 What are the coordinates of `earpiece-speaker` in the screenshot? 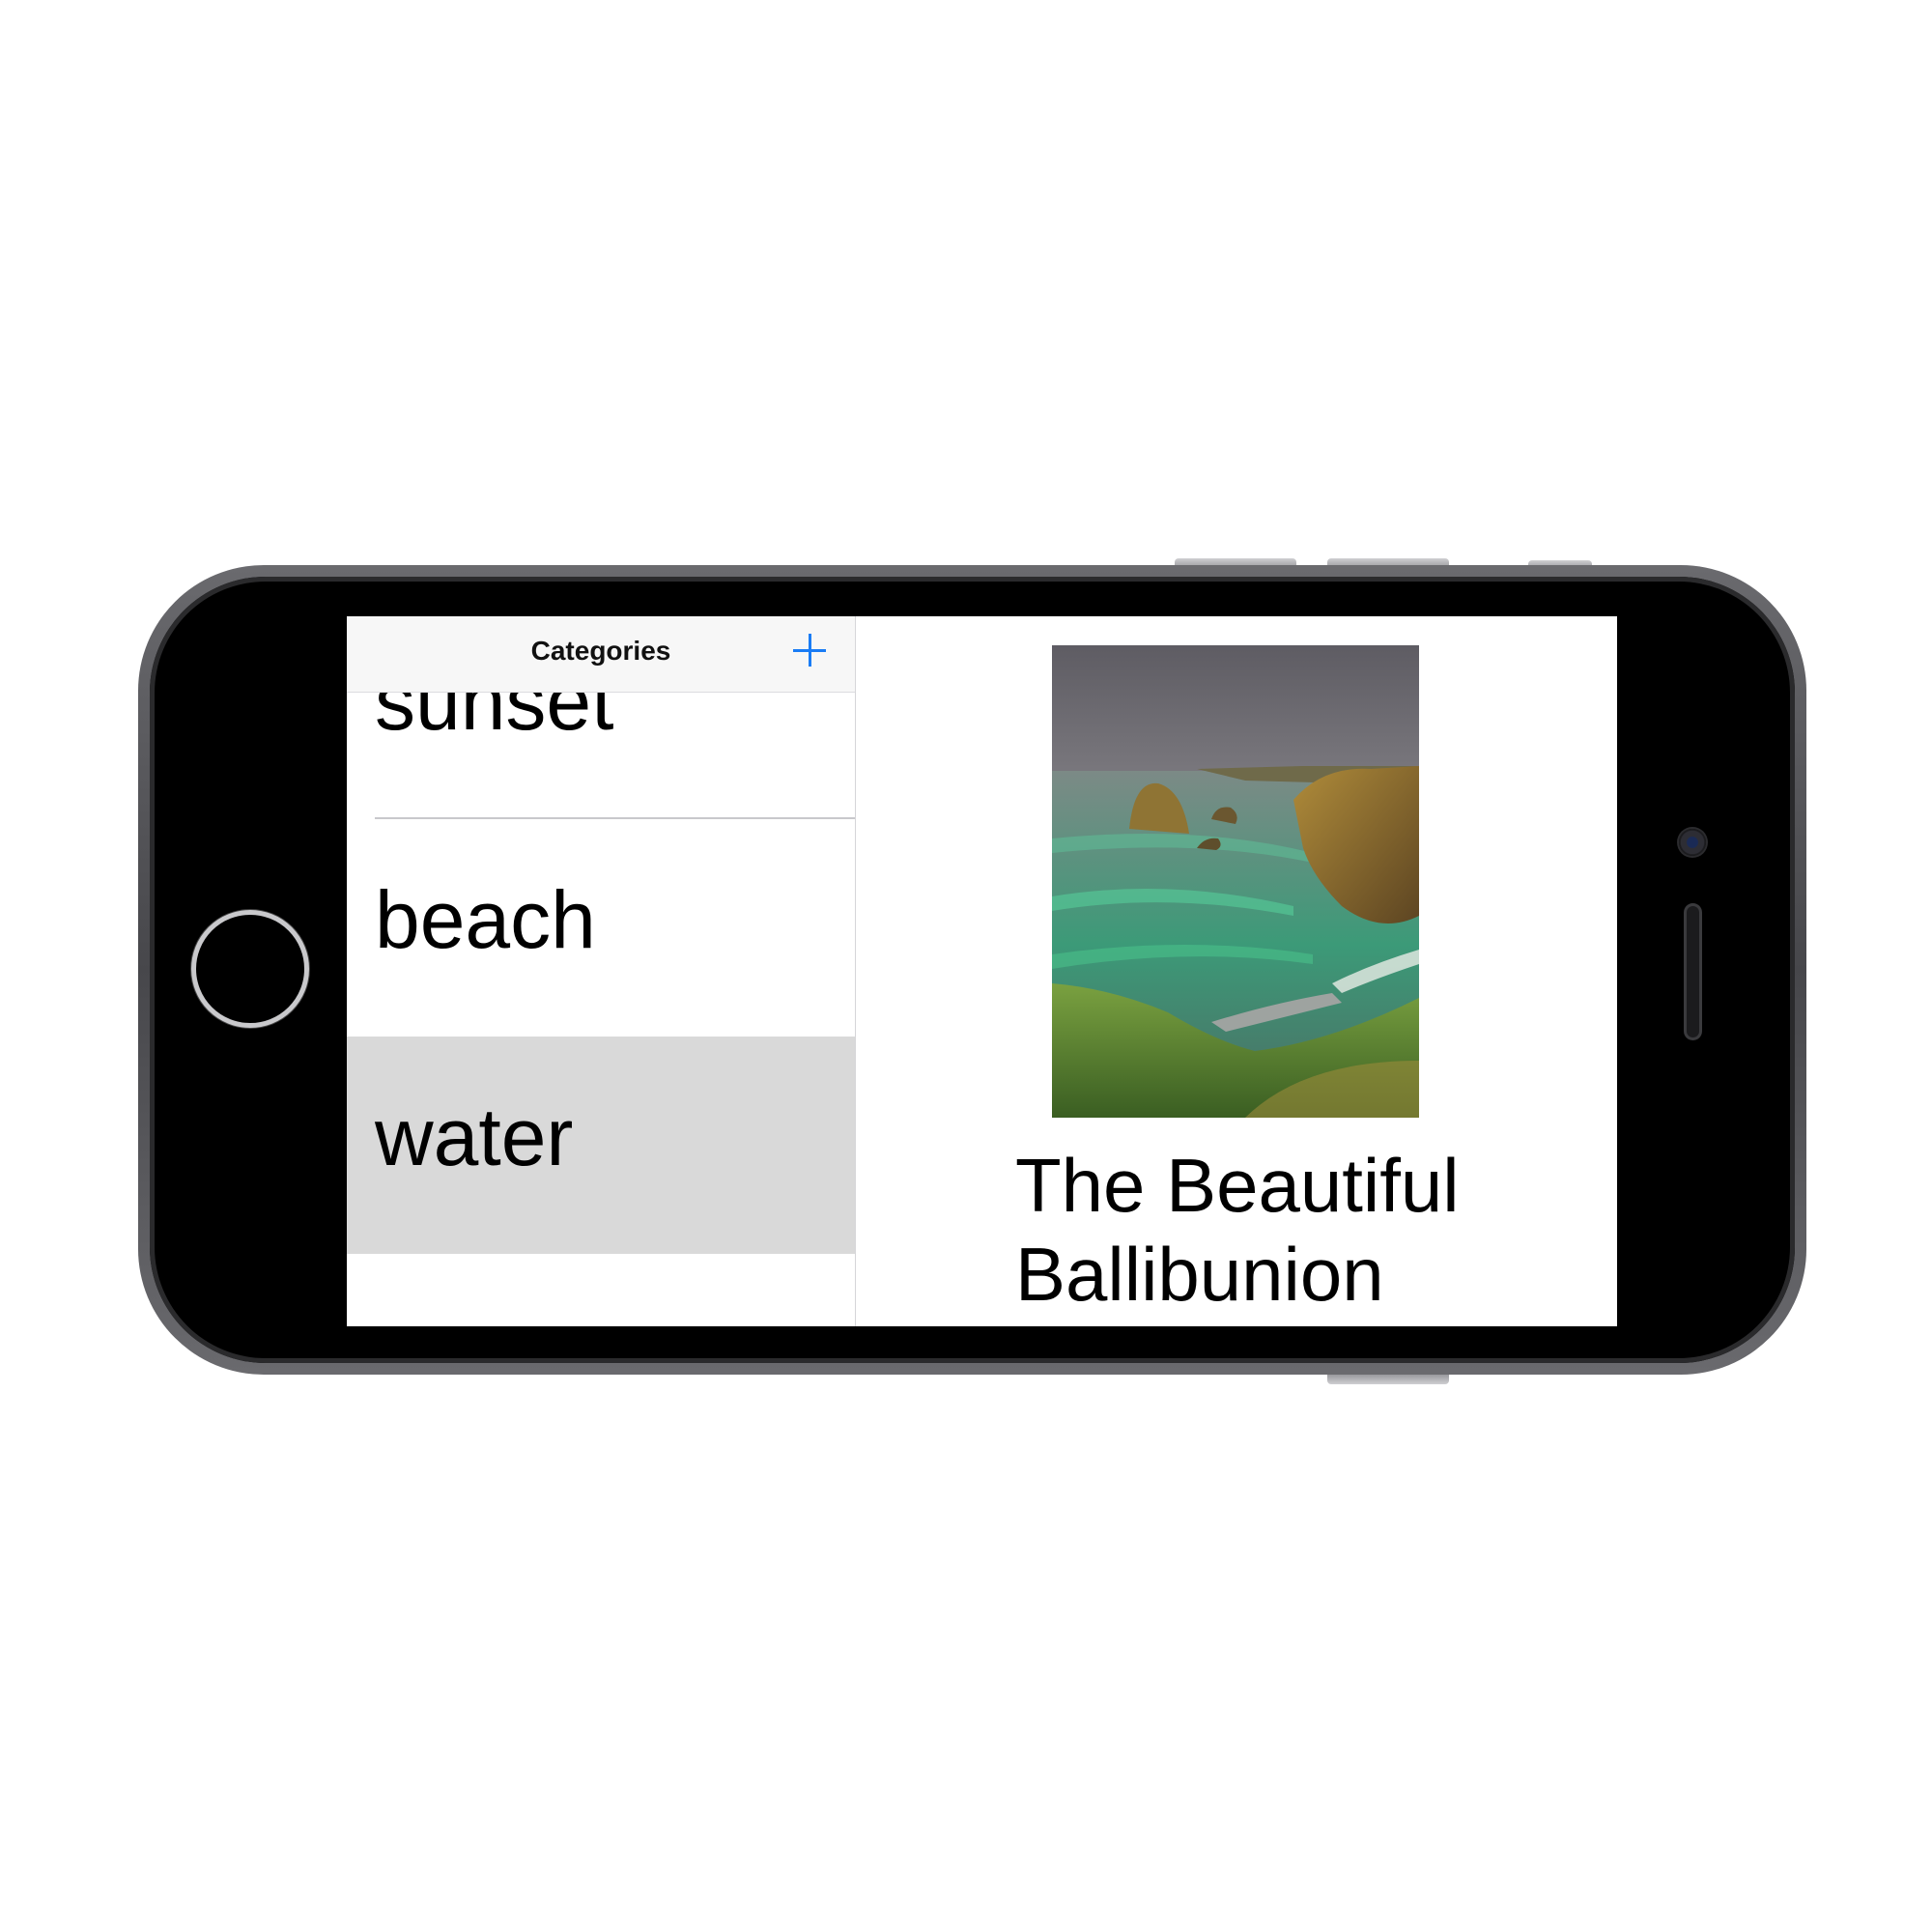 It's located at (1693, 971).